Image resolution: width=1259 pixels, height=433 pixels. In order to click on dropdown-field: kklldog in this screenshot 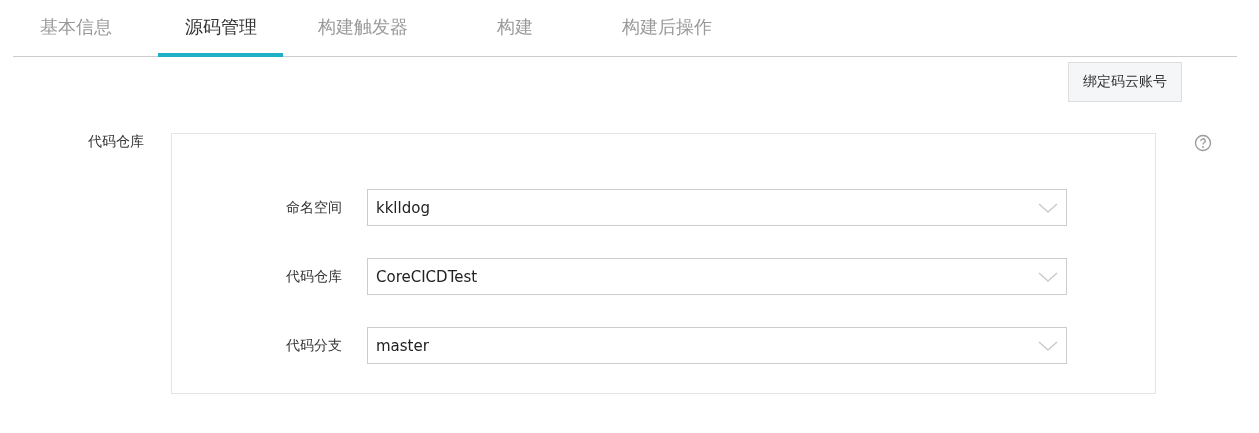, I will do `click(717, 207)`.